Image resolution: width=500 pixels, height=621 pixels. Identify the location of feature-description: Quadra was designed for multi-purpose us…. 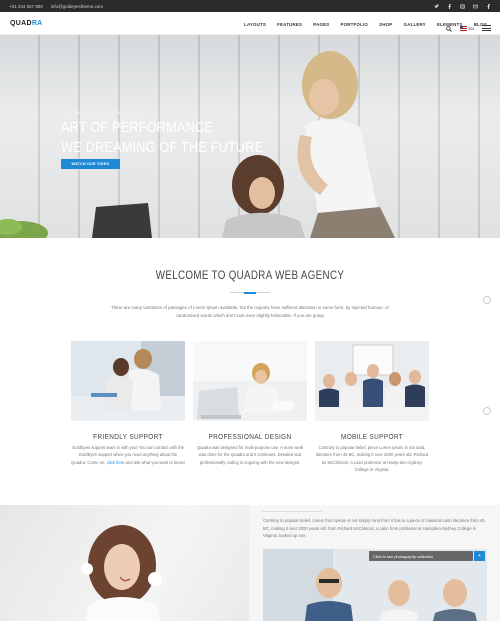
(250, 455).